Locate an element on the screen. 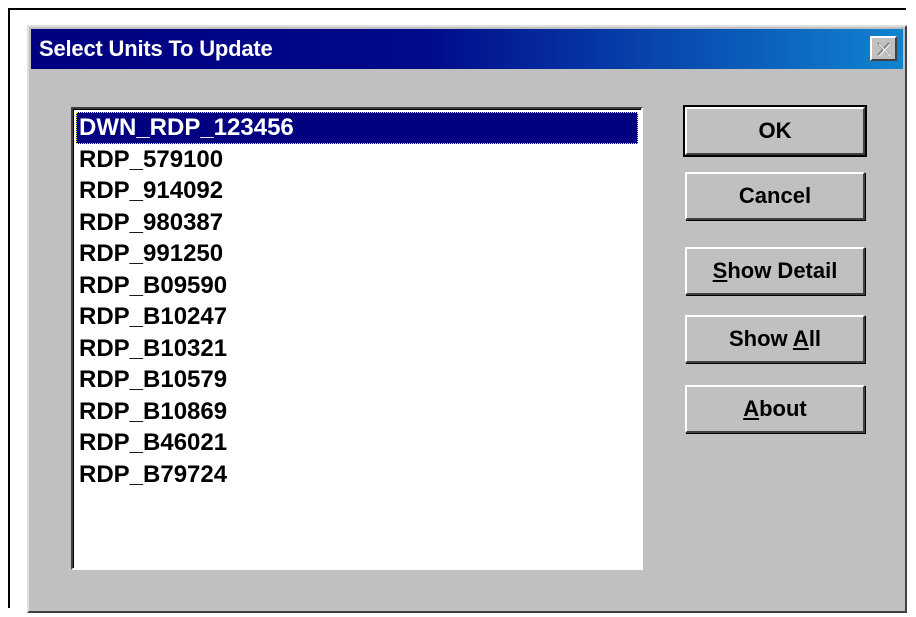  ok-button-label: OK is located at coordinates (775, 130).